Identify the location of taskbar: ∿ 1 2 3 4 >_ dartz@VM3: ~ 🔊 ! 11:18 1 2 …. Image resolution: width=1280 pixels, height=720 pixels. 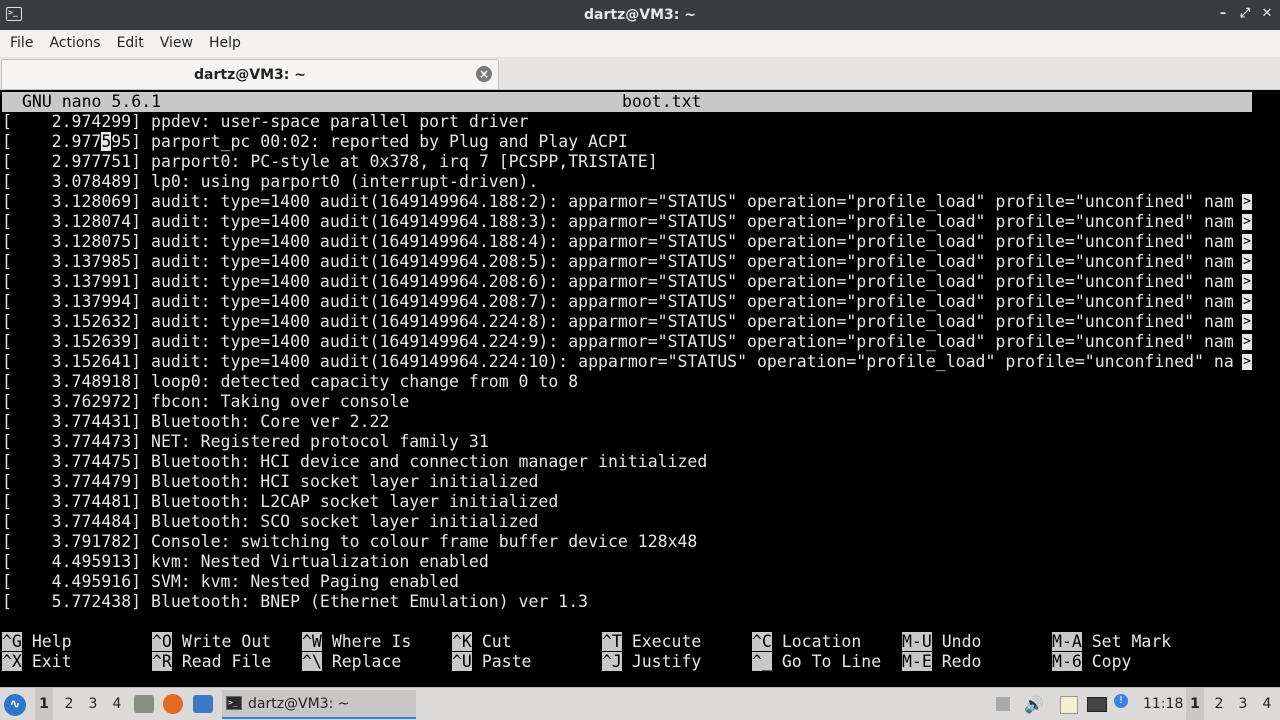
(640, 703).